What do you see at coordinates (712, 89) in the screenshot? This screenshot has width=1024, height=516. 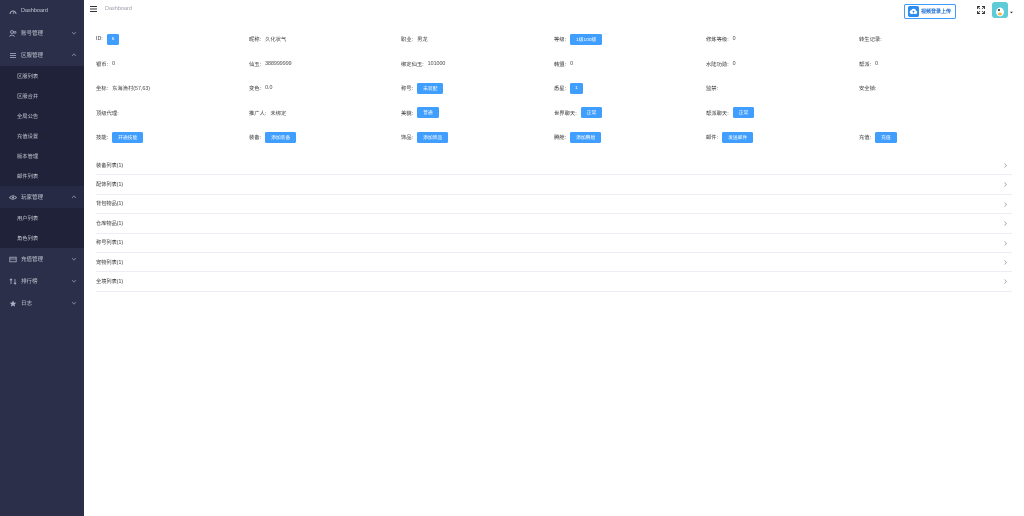 I see `info-ban: 监禁:` at bounding box center [712, 89].